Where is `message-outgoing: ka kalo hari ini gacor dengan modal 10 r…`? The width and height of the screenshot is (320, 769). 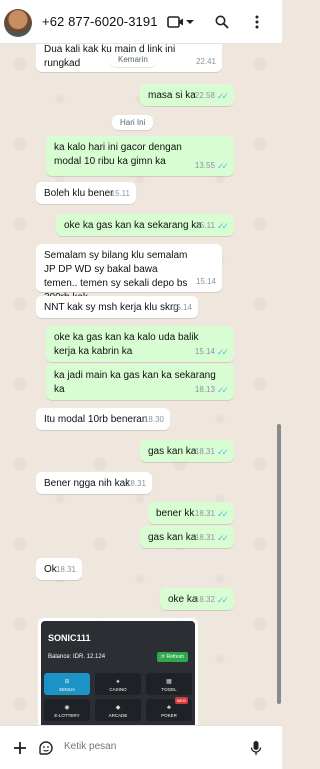 message-outgoing: ka kalo hari ini gacor dengan modal 10 r… is located at coordinates (140, 156).